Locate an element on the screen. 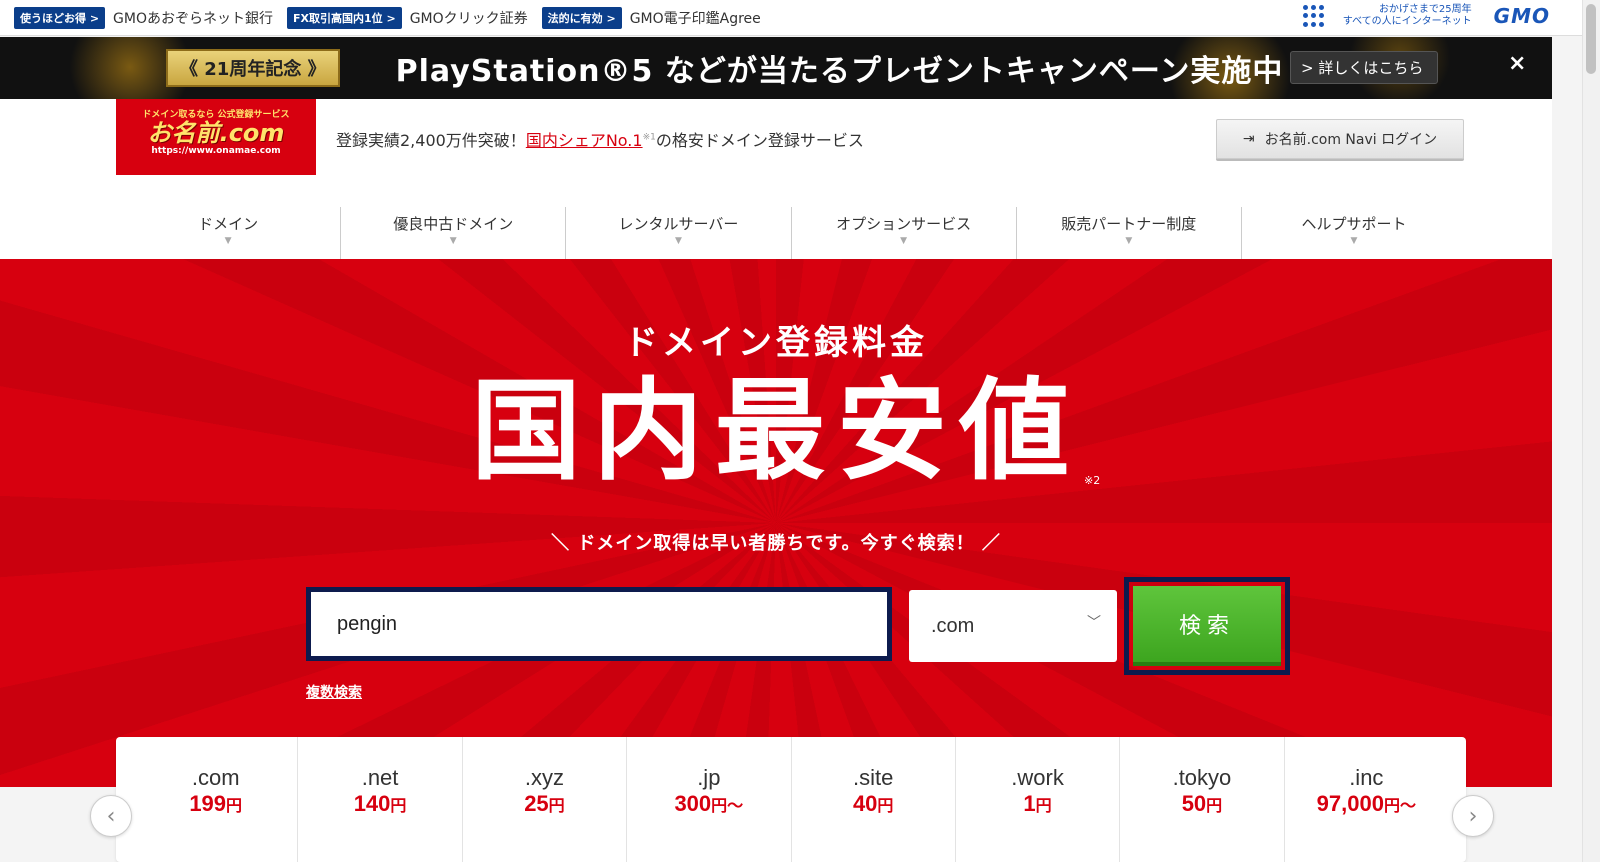 The height and width of the screenshot is (862, 1600). logo-top-text: ドメイン取るなら 公式登録サービス is located at coordinates (216, 115).